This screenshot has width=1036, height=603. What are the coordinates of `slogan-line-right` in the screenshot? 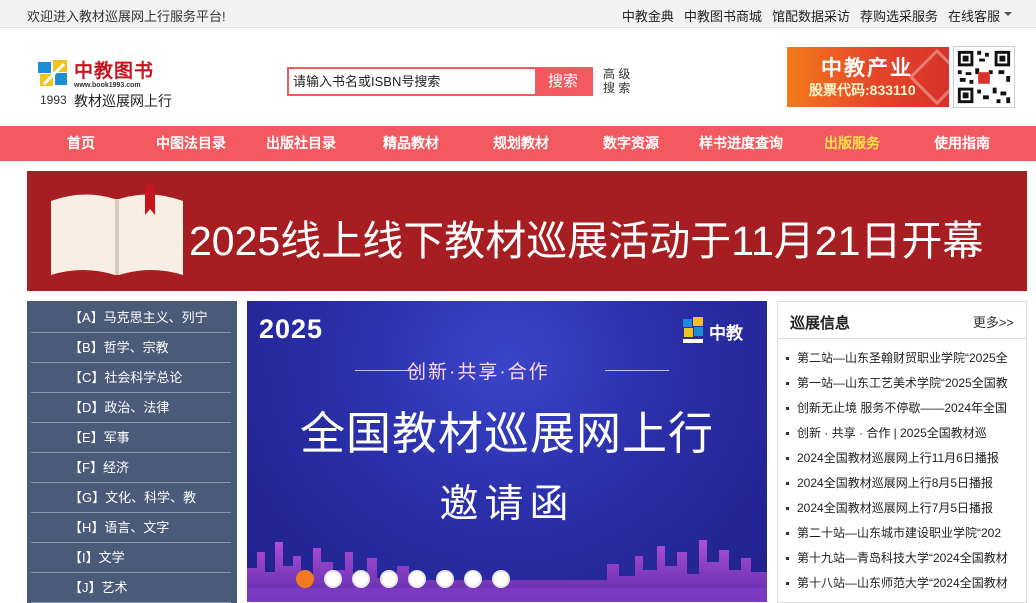 It's located at (637, 370).